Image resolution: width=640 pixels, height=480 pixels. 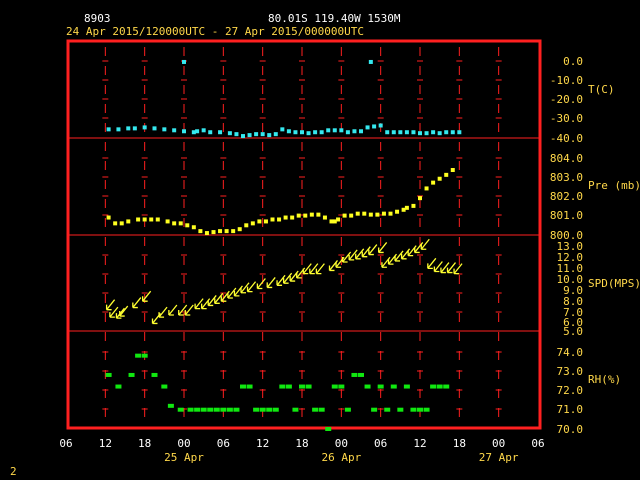 What do you see at coordinates (566, 138) in the screenshot?
I see `temperature-tick-label: -40.0` at bounding box center [566, 138].